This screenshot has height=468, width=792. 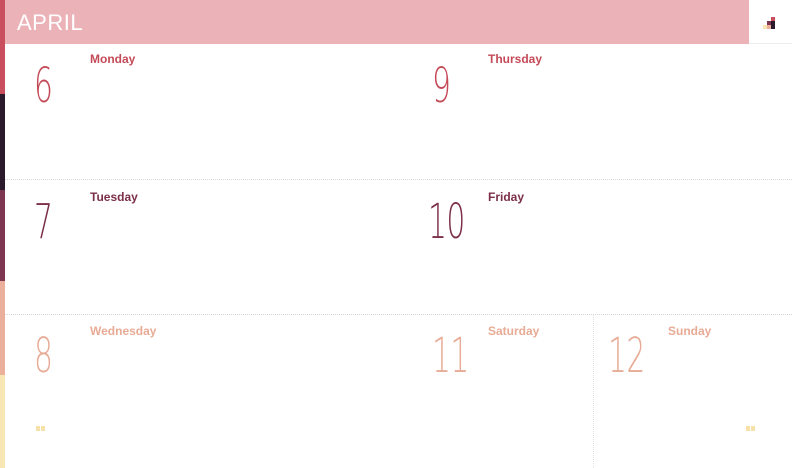 What do you see at coordinates (114, 197) in the screenshot?
I see `day-name-tuesday: Tuesday` at bounding box center [114, 197].